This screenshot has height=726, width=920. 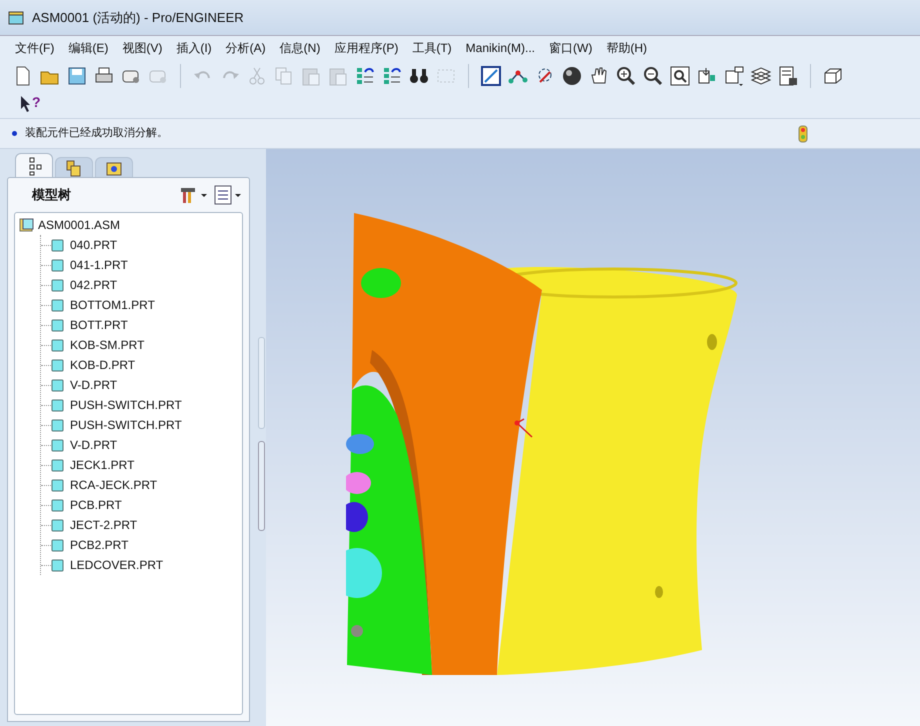 What do you see at coordinates (803, 133) in the screenshot?
I see `traffic-light-icon` at bounding box center [803, 133].